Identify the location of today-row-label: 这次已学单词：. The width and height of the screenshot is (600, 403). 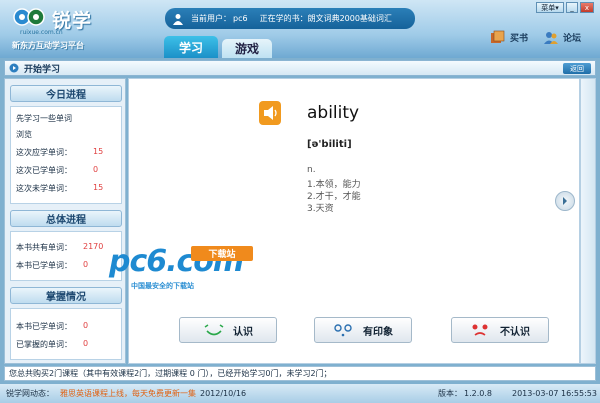
(44, 170).